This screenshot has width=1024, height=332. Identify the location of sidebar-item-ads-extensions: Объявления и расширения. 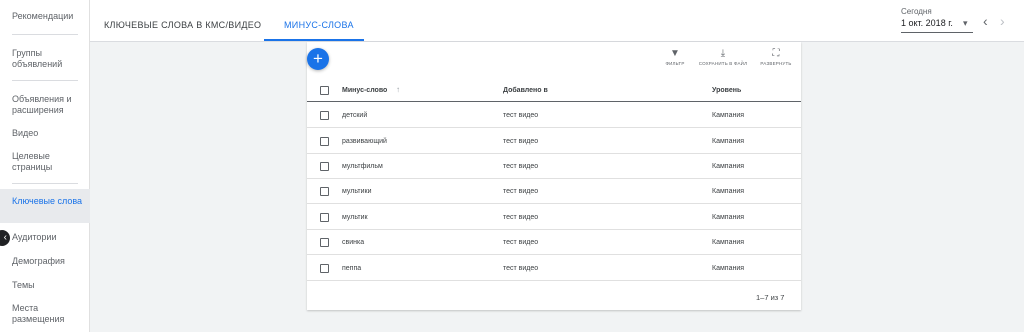
(50, 105).